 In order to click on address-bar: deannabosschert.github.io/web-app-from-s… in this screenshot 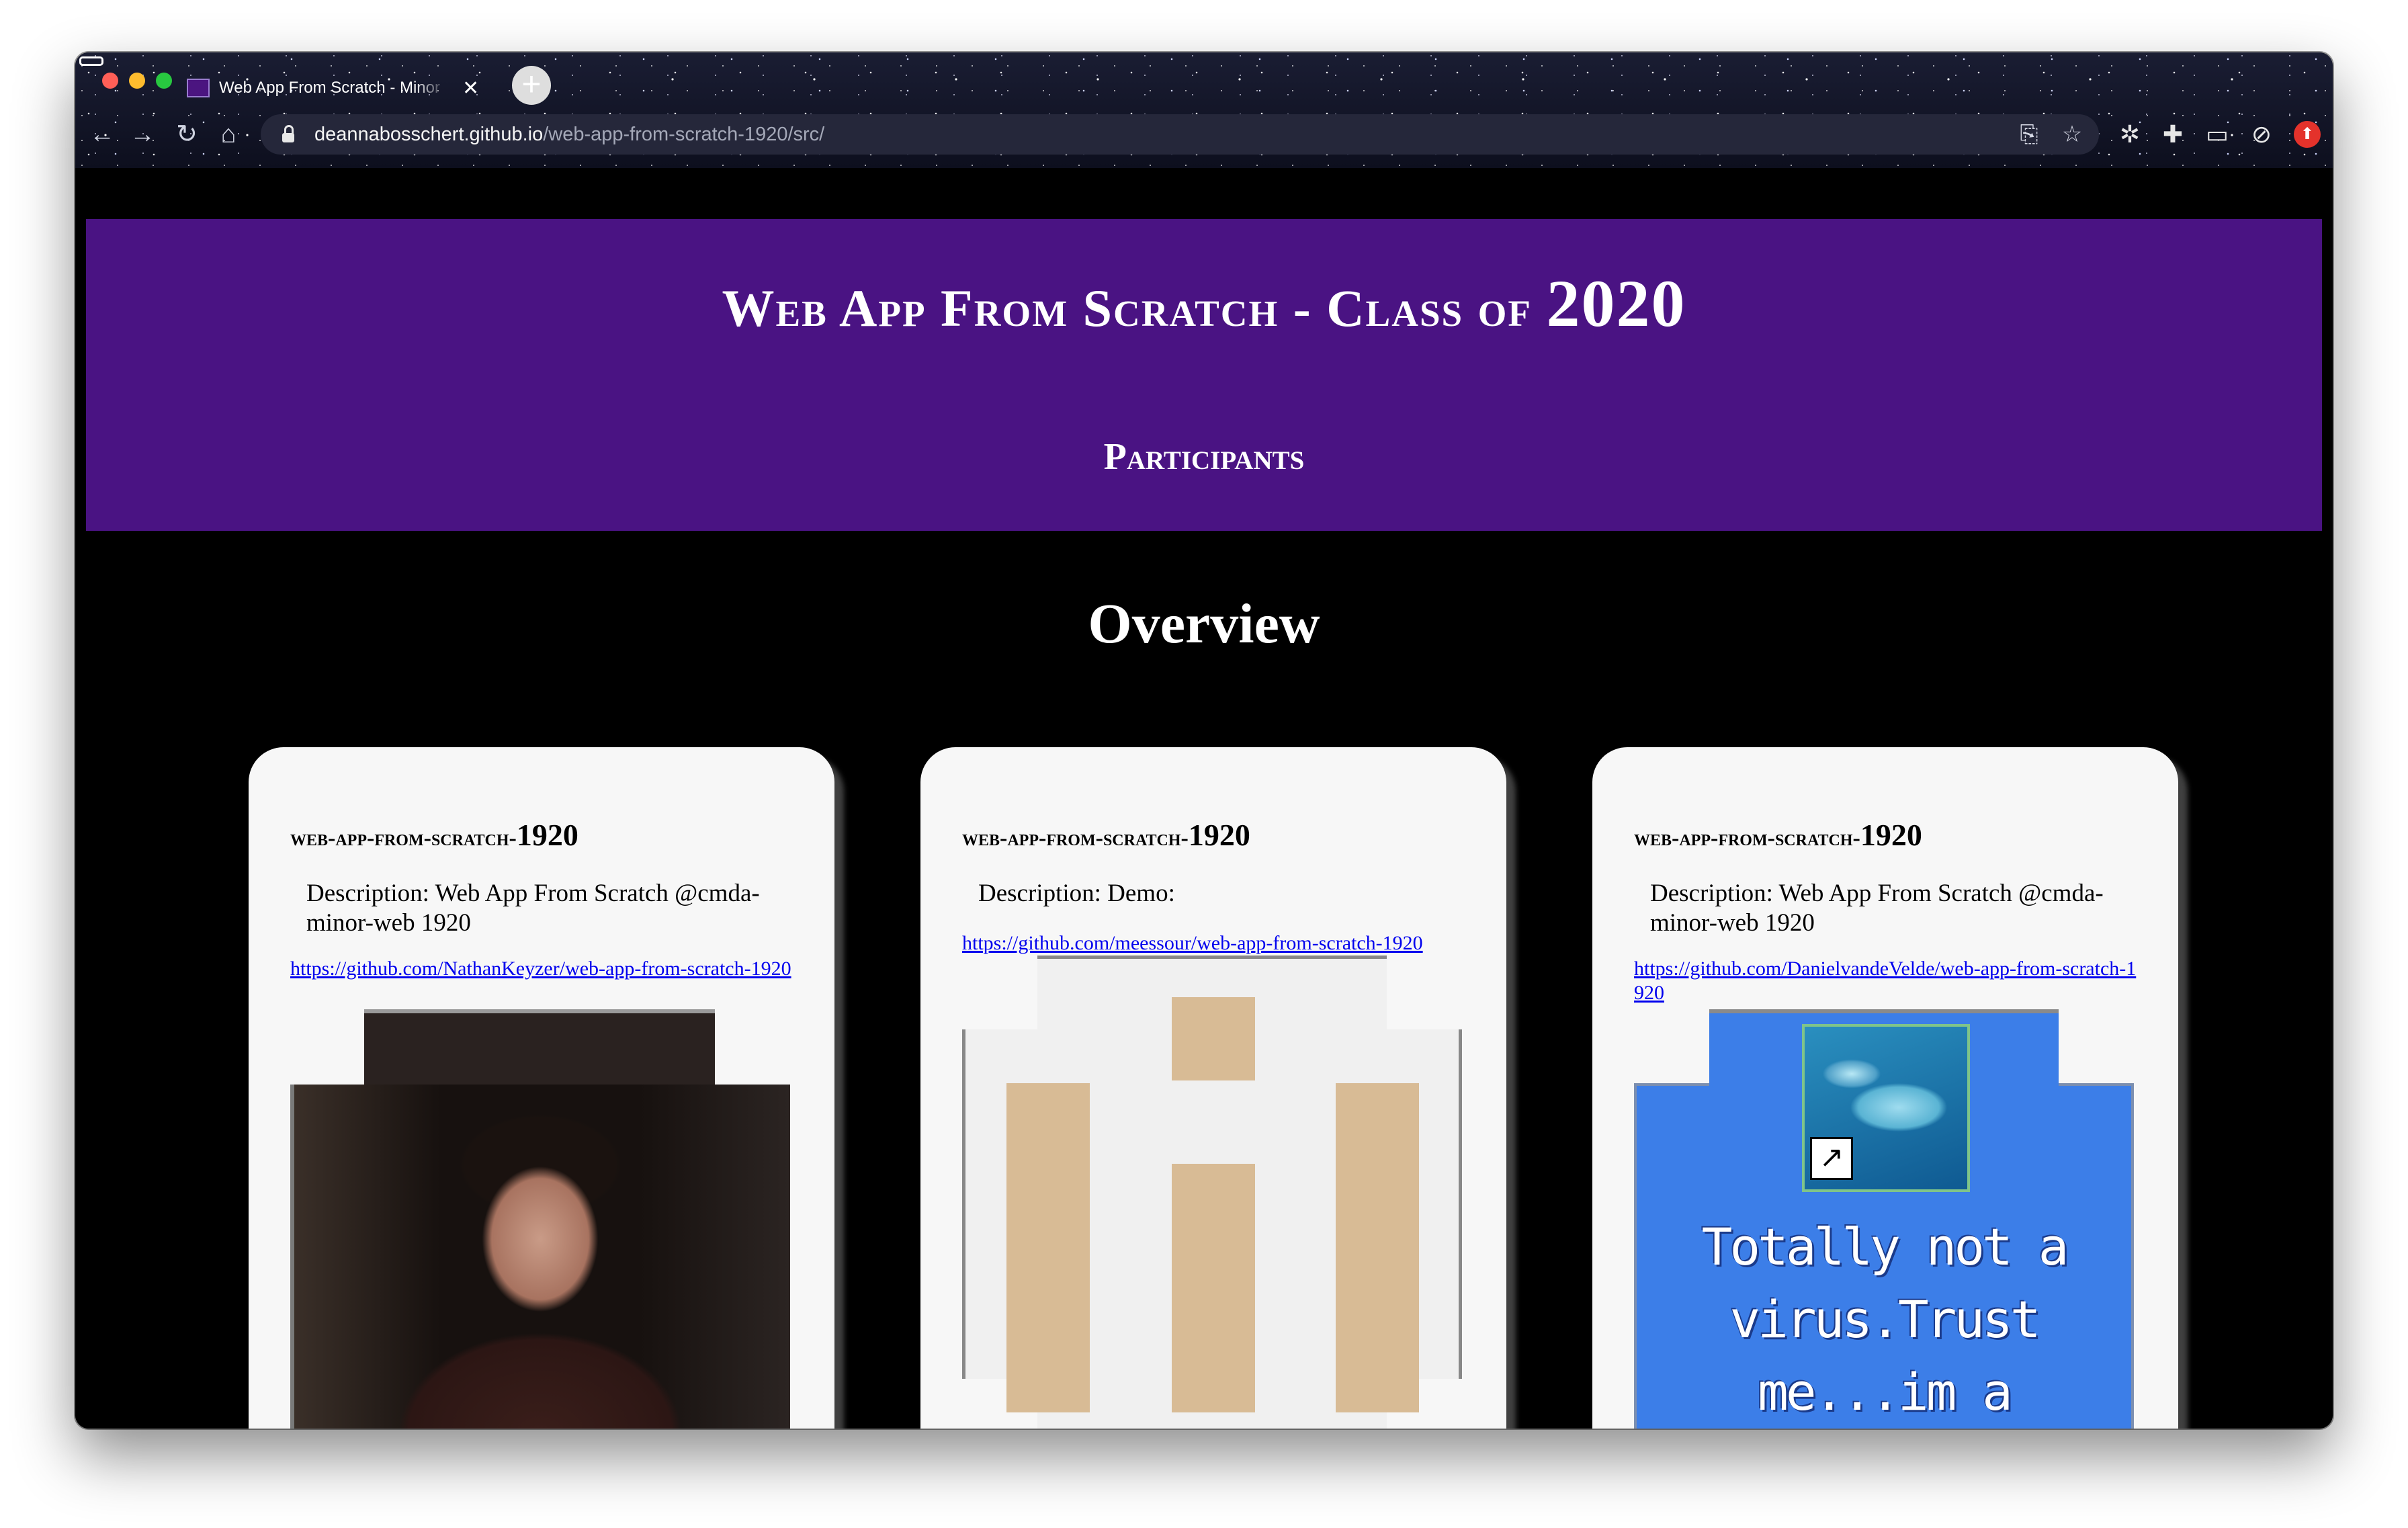, I will do `click(1180, 135)`.